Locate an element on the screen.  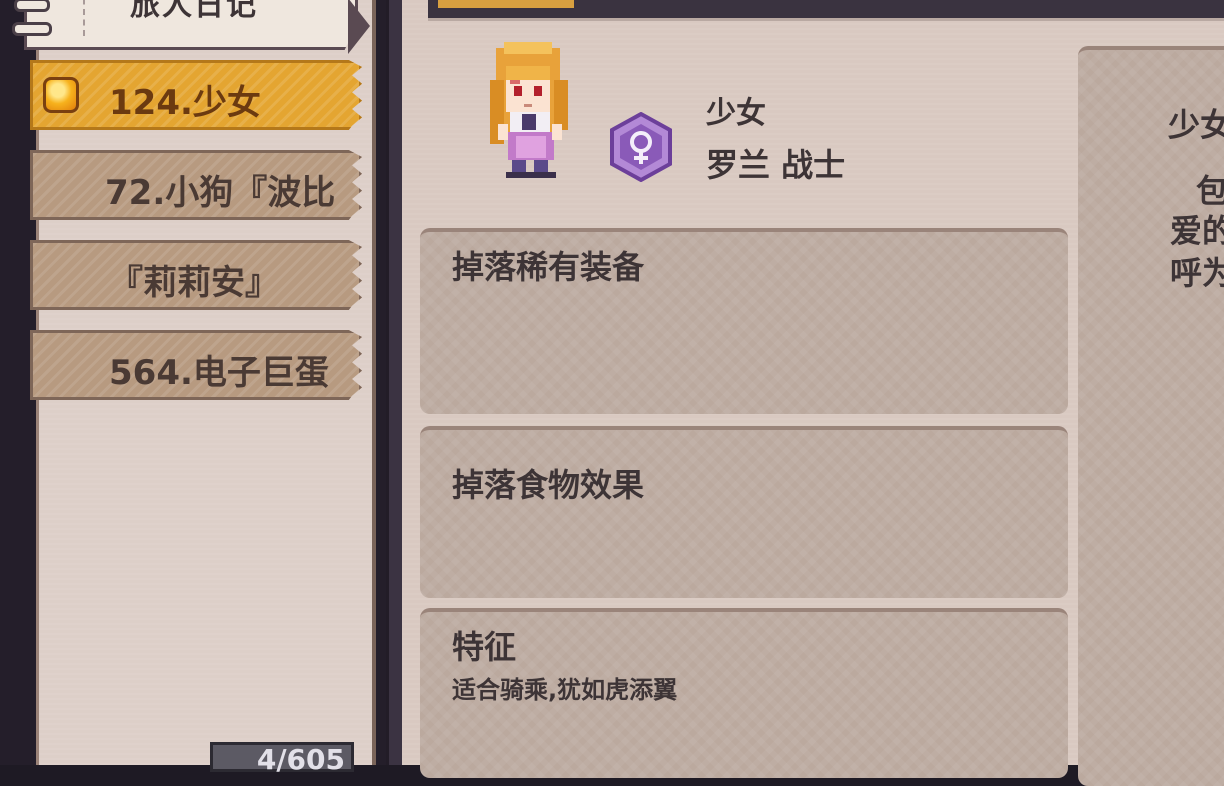
page-counter: 4/605 is located at coordinates (282, 758).